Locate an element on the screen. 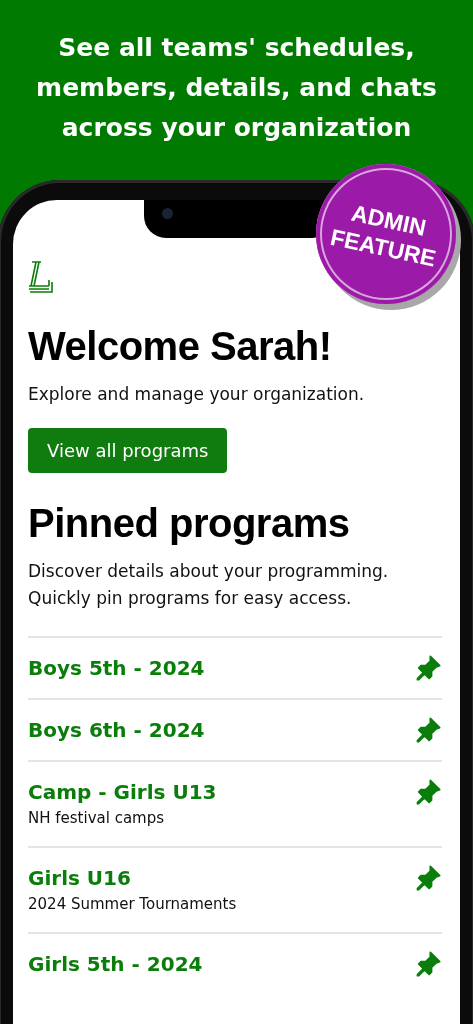 The height and width of the screenshot is (1024, 473). pinned-description: Discover details about your programming. Quickly pin programs for easy access. is located at coordinates (209, 585).